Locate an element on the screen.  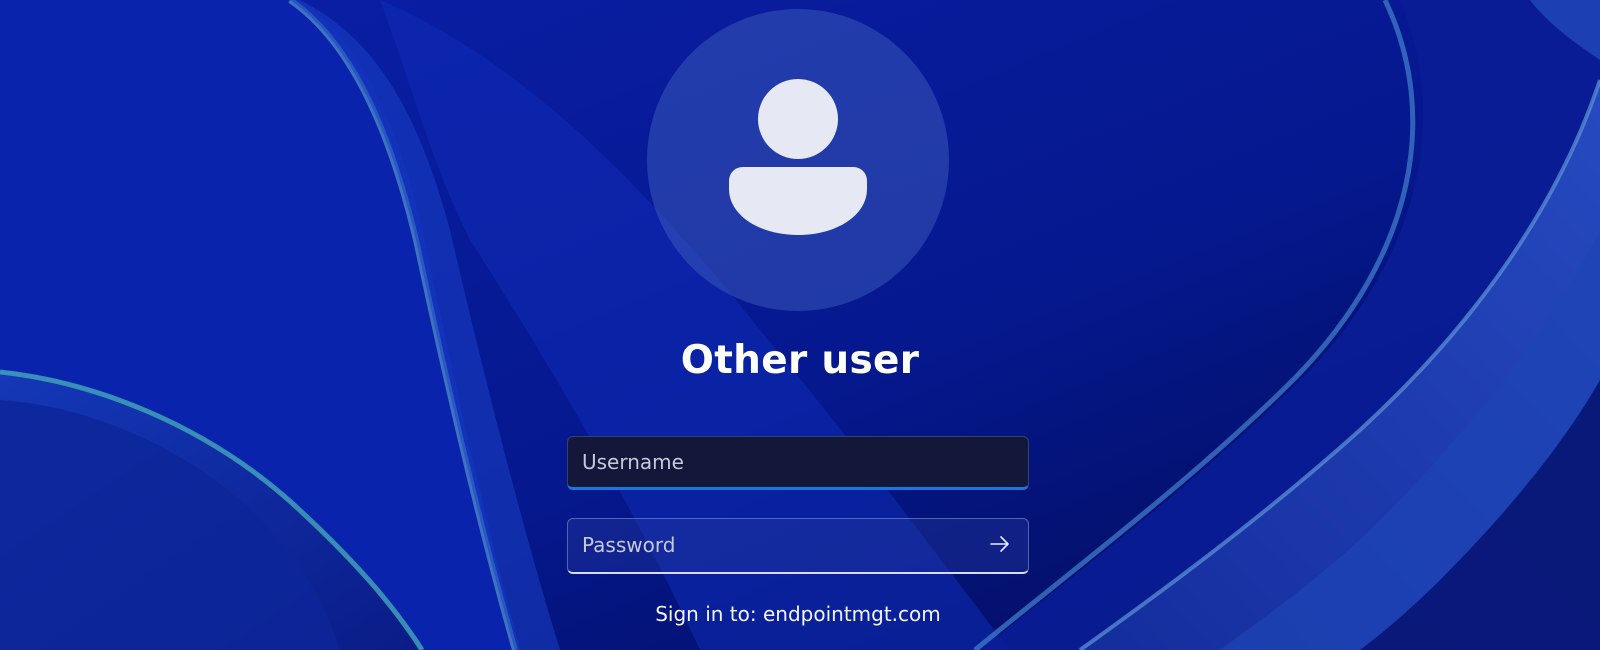
user-display-name: Other user is located at coordinates (800, 360).